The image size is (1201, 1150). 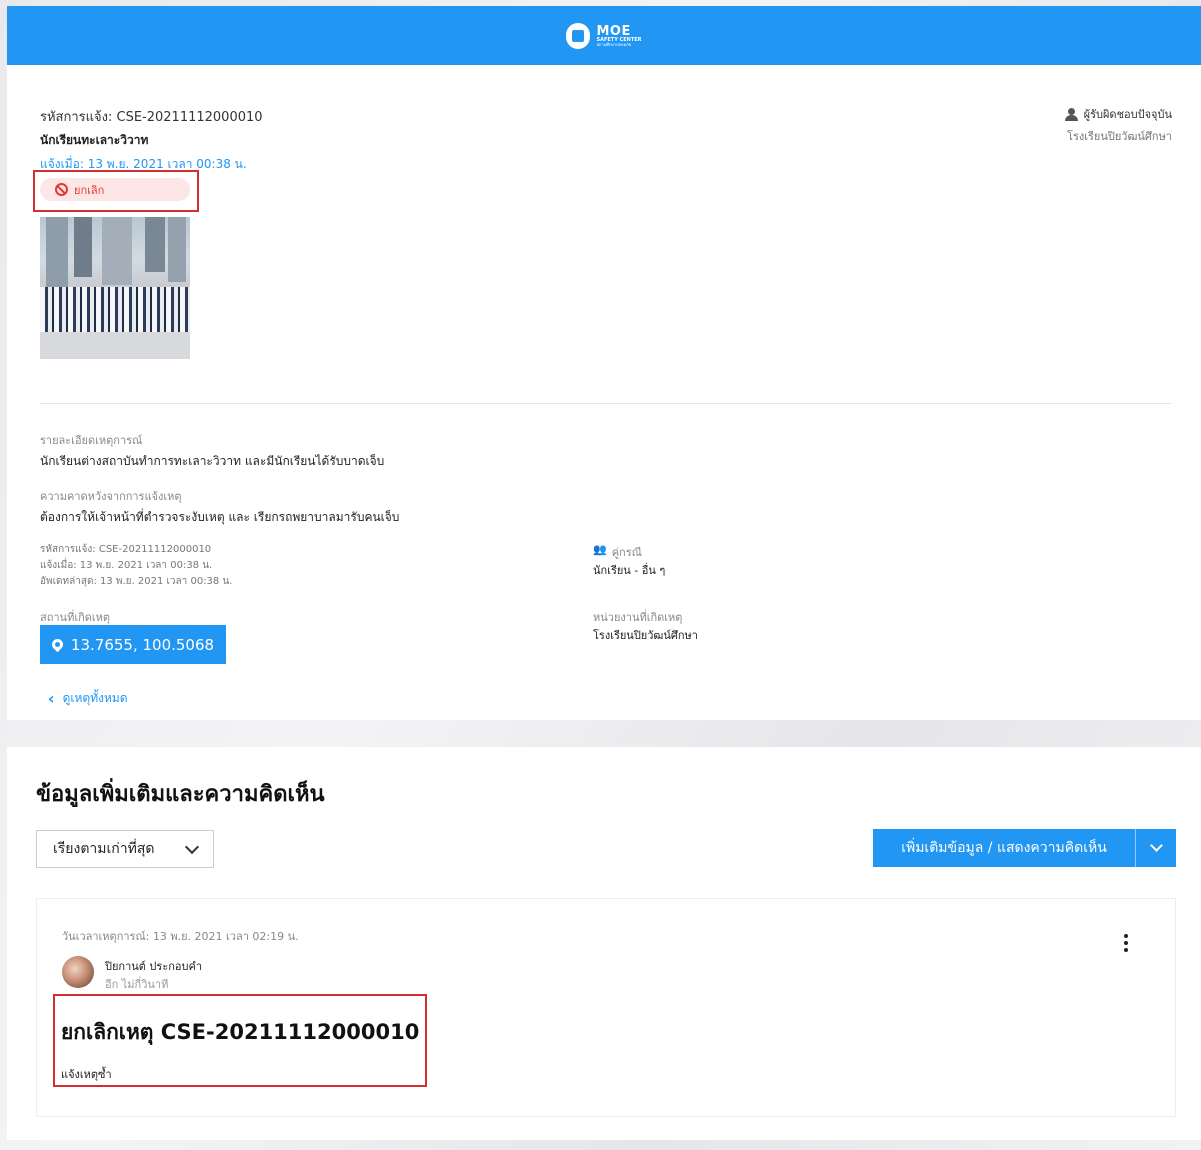 What do you see at coordinates (153, 966) in the screenshot?
I see `comment-user: ปิยกานต์ ประกอบคำ` at bounding box center [153, 966].